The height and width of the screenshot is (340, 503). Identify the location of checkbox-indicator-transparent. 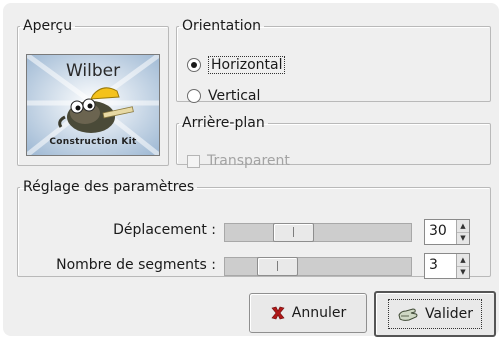
(193, 161).